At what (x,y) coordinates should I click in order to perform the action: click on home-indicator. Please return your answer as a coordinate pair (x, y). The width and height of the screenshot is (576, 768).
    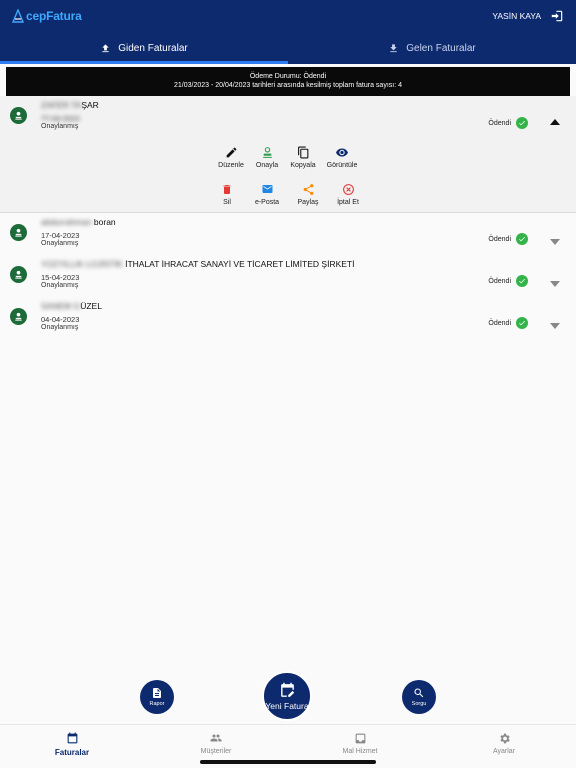
    Looking at the image, I should click on (288, 762).